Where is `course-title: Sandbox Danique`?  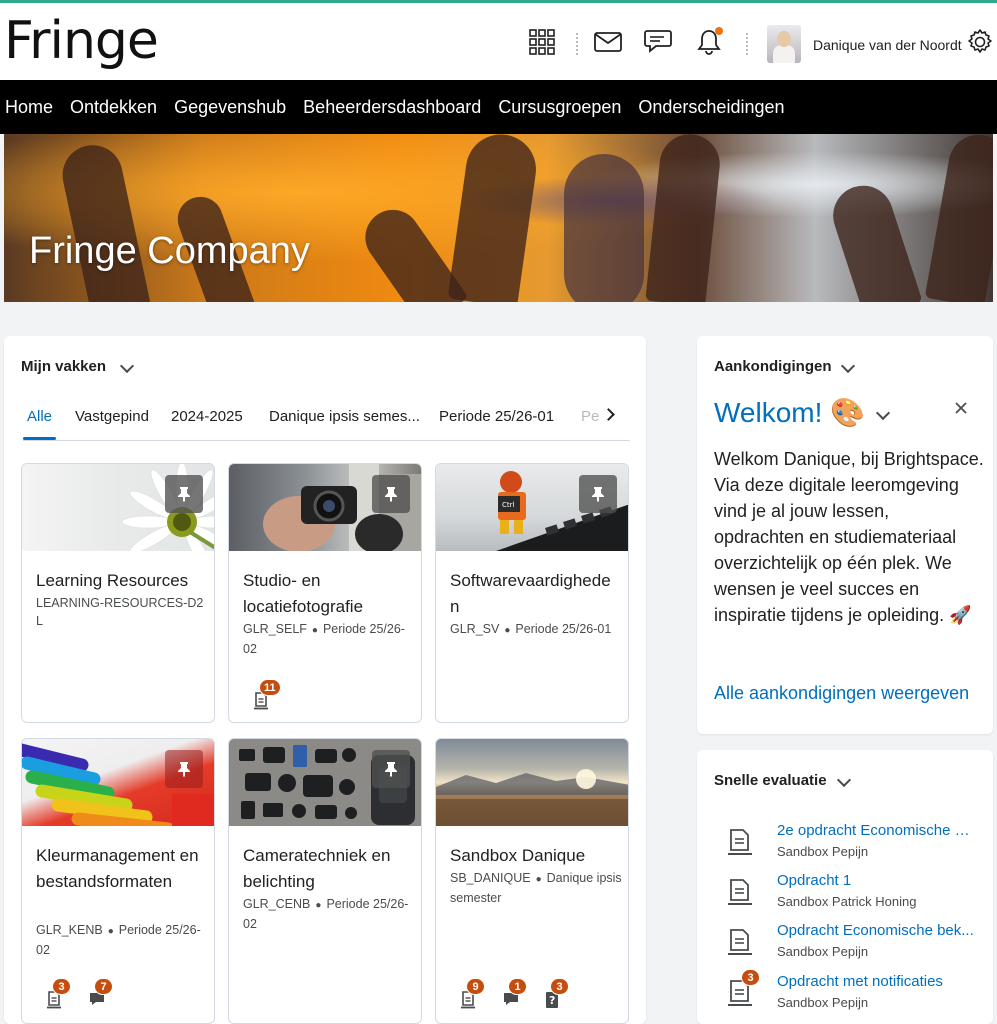 course-title: Sandbox Danique is located at coordinates (535, 856).